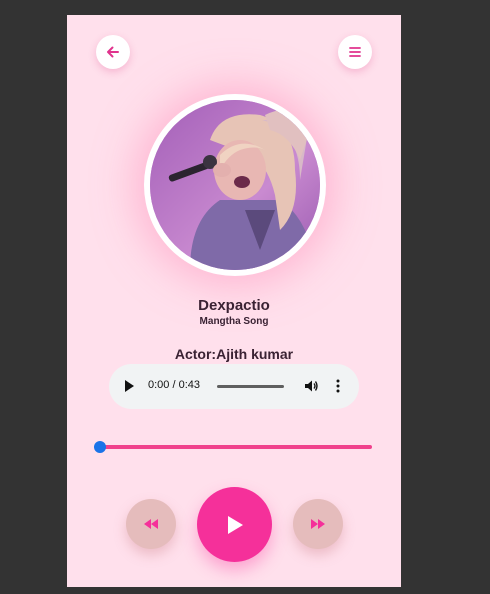 The height and width of the screenshot is (594, 490). What do you see at coordinates (250, 386) in the screenshot?
I see `audio-seek-bar` at bounding box center [250, 386].